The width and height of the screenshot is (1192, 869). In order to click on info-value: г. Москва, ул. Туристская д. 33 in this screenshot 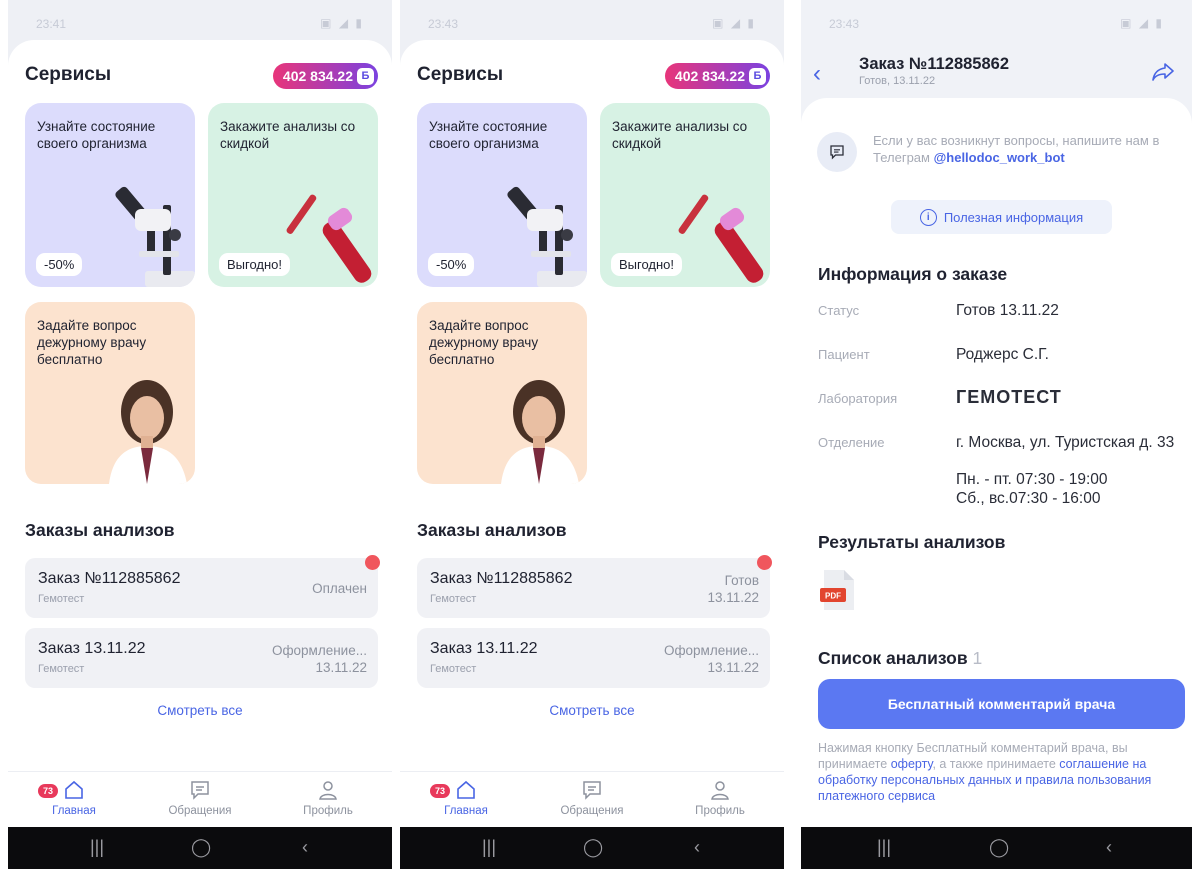, I will do `click(1065, 442)`.